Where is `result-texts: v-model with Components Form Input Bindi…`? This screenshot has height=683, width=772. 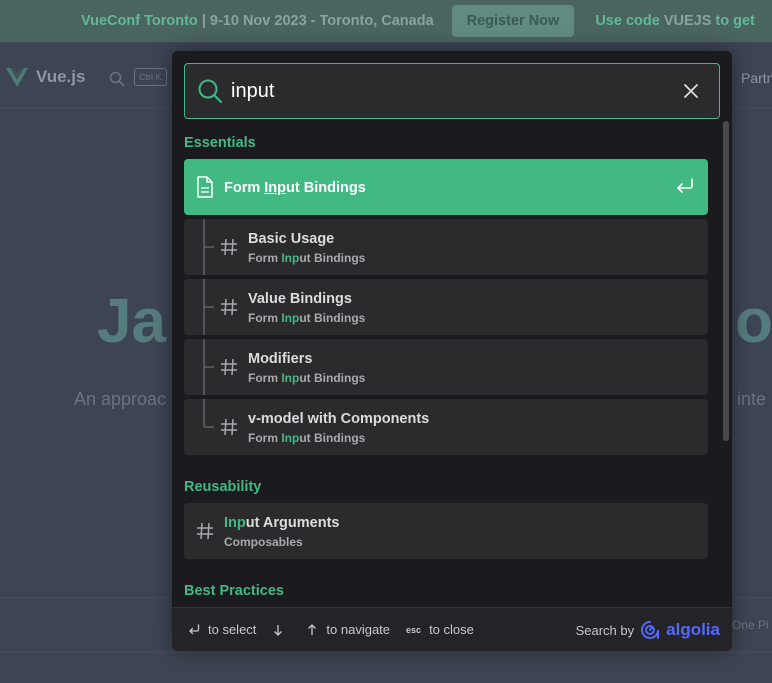
result-texts: v-model with Components Form Input Bindi… is located at coordinates (338, 428).